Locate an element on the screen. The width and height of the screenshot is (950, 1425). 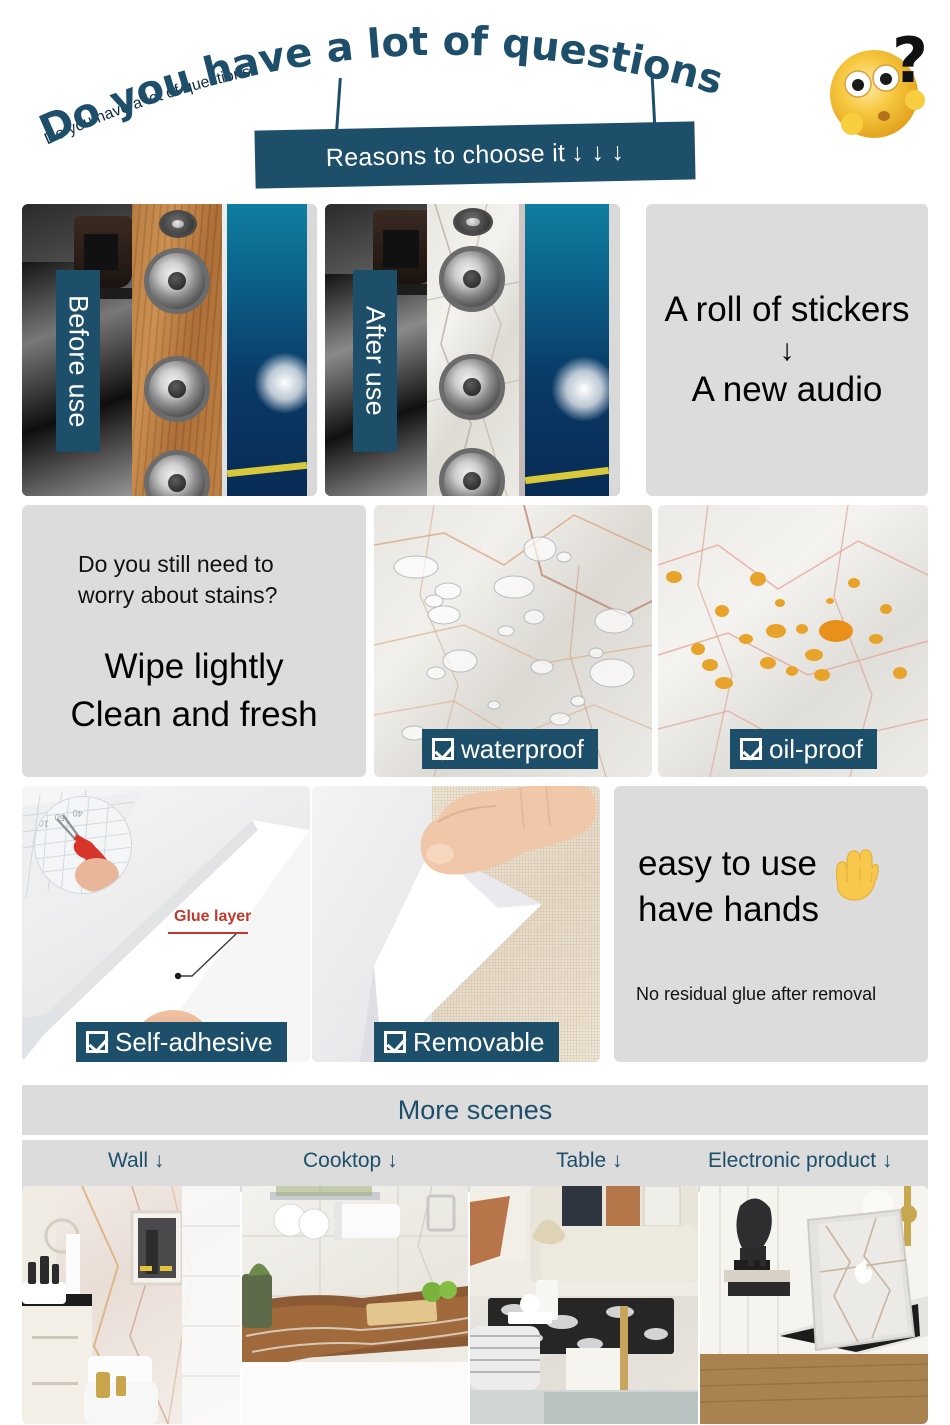
question-mark-icon: ? is located at coordinates (910, 60).